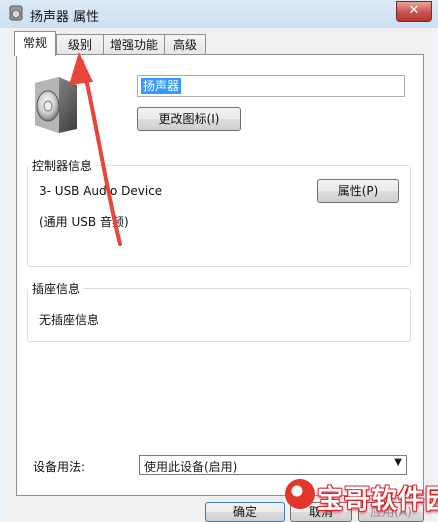 The height and width of the screenshot is (522, 438). What do you see at coordinates (69, 320) in the screenshot?
I see `jack-info-text: 无插座信息` at bounding box center [69, 320].